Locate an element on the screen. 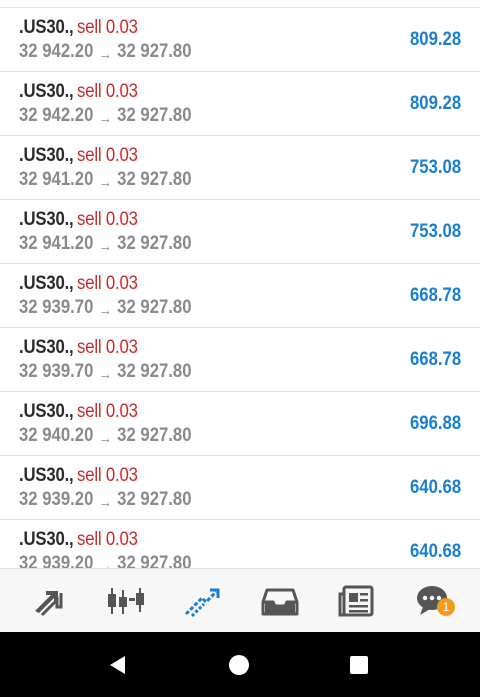  recents-icon is located at coordinates (359, 664).